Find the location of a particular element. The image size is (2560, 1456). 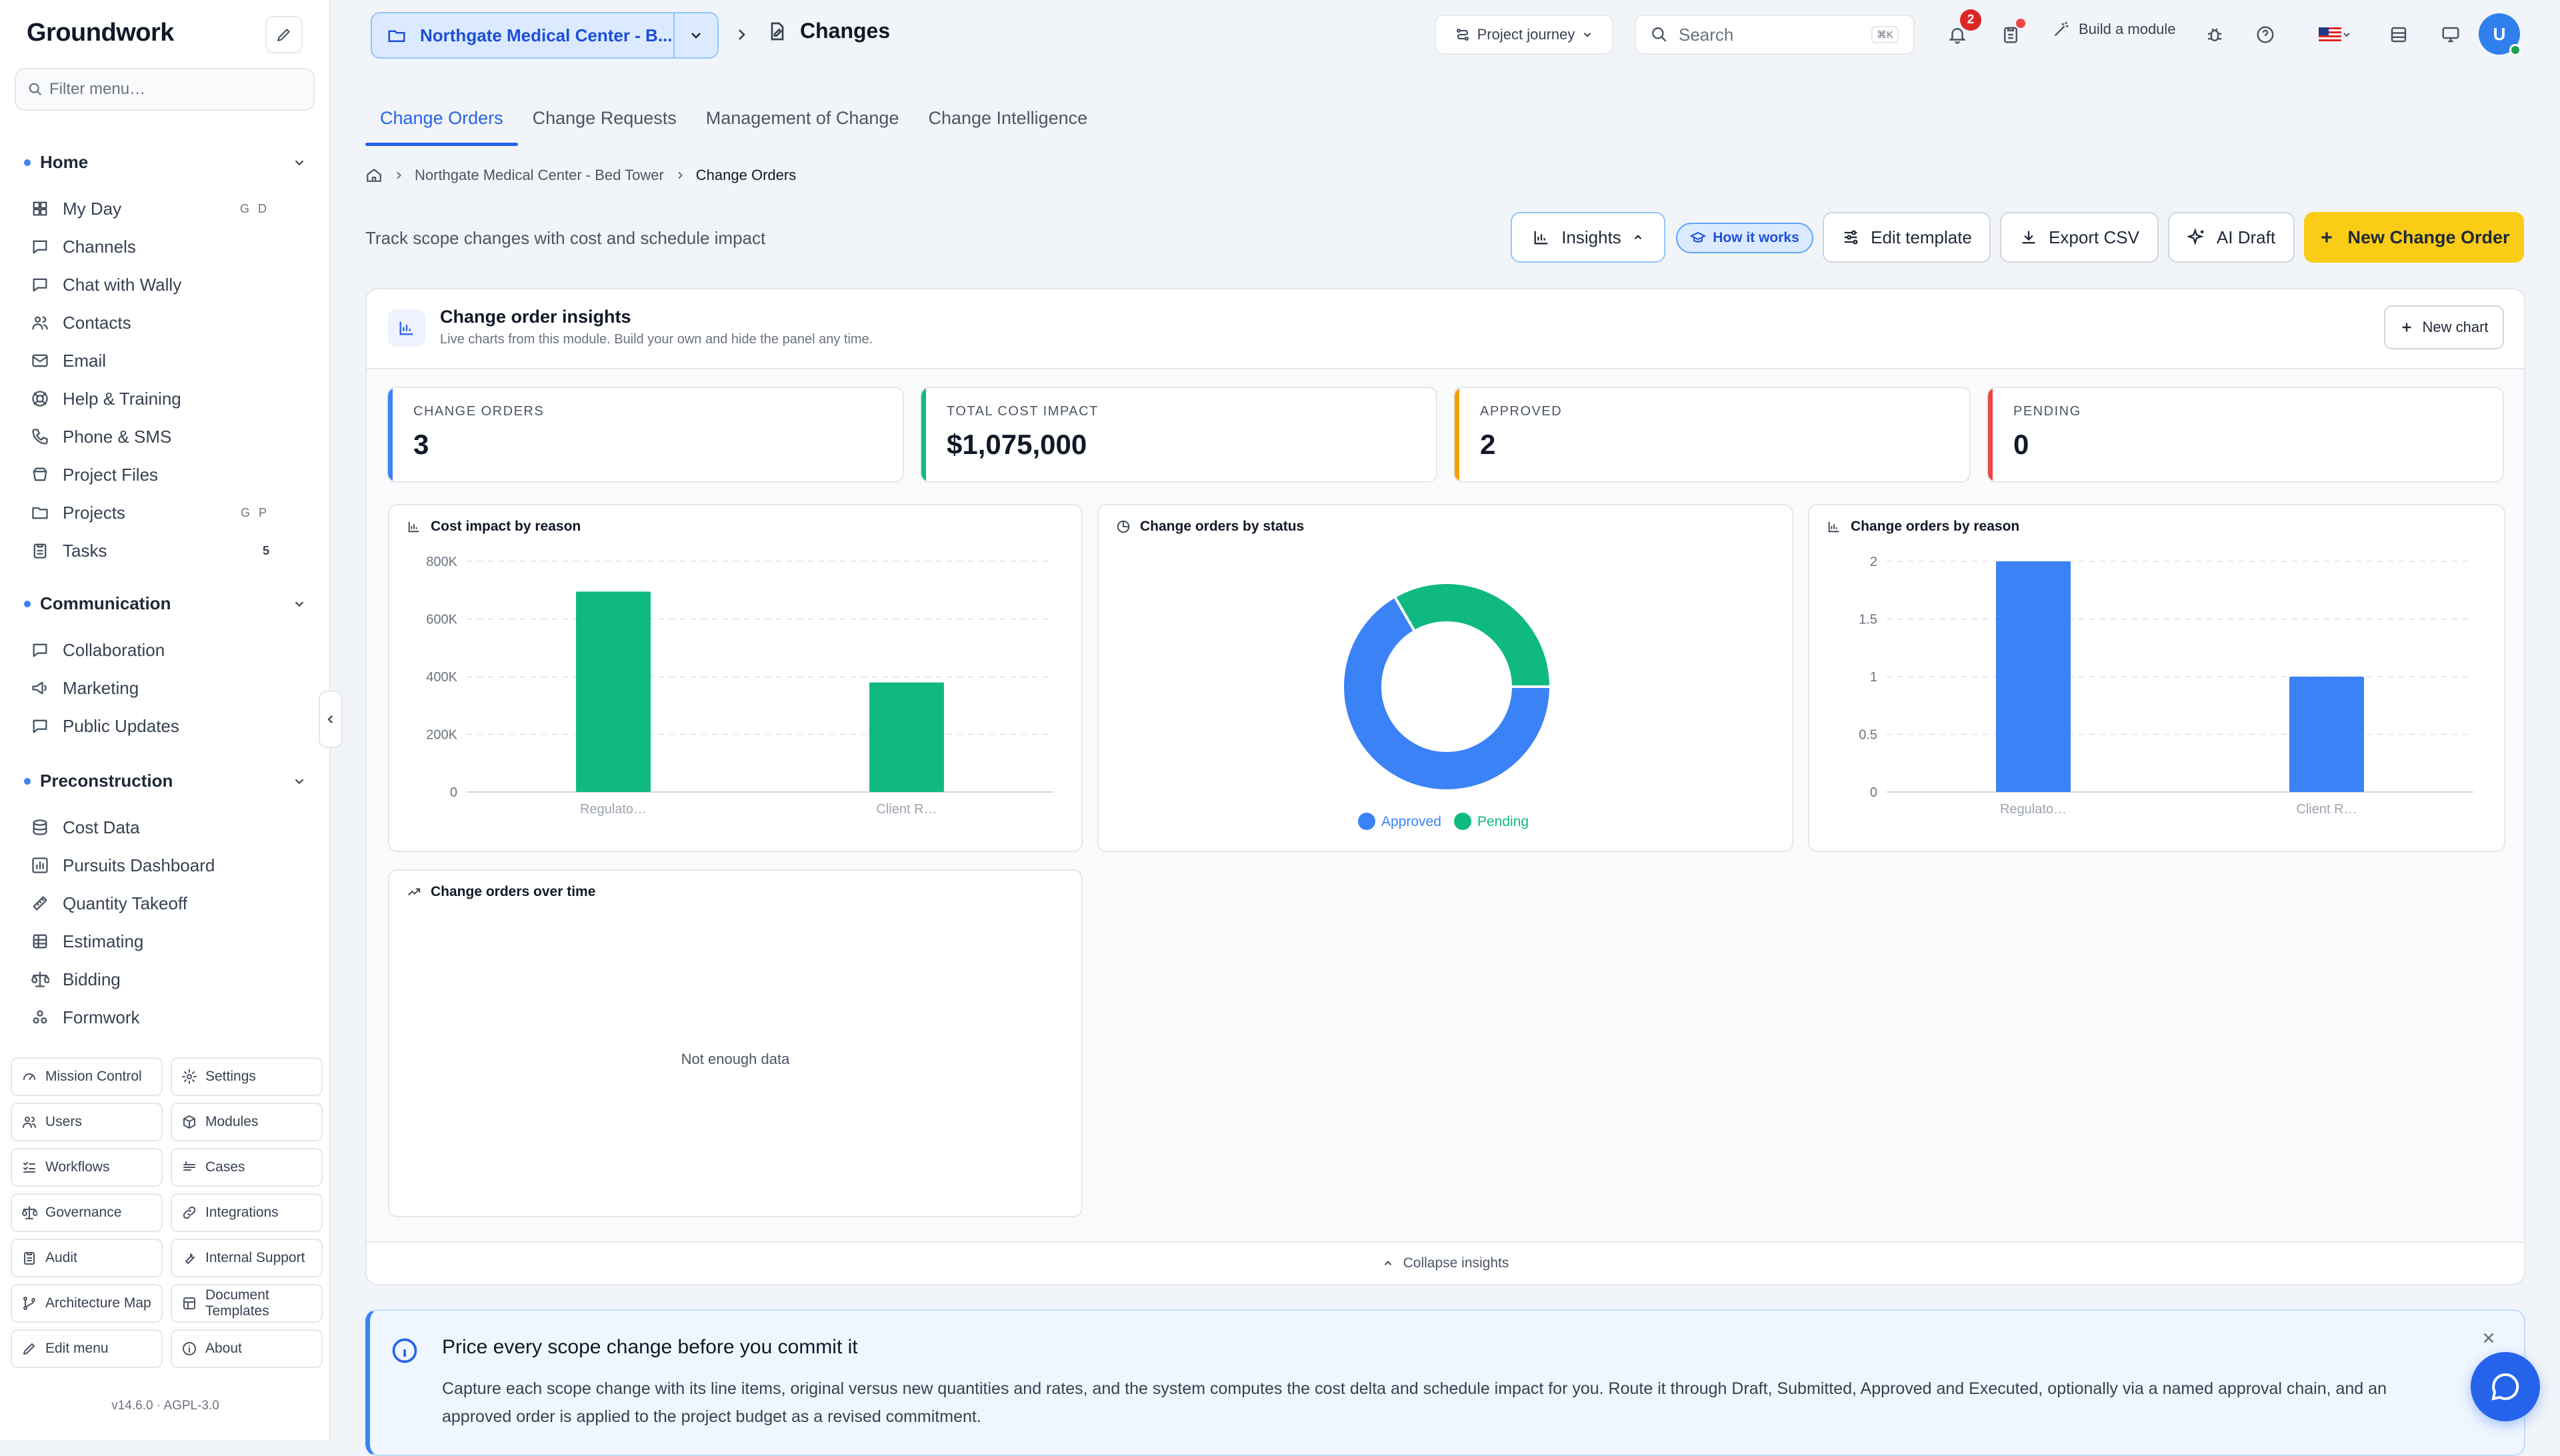

sidebar-item-phone-sms: Phone & SMS is located at coordinates (171, 437).